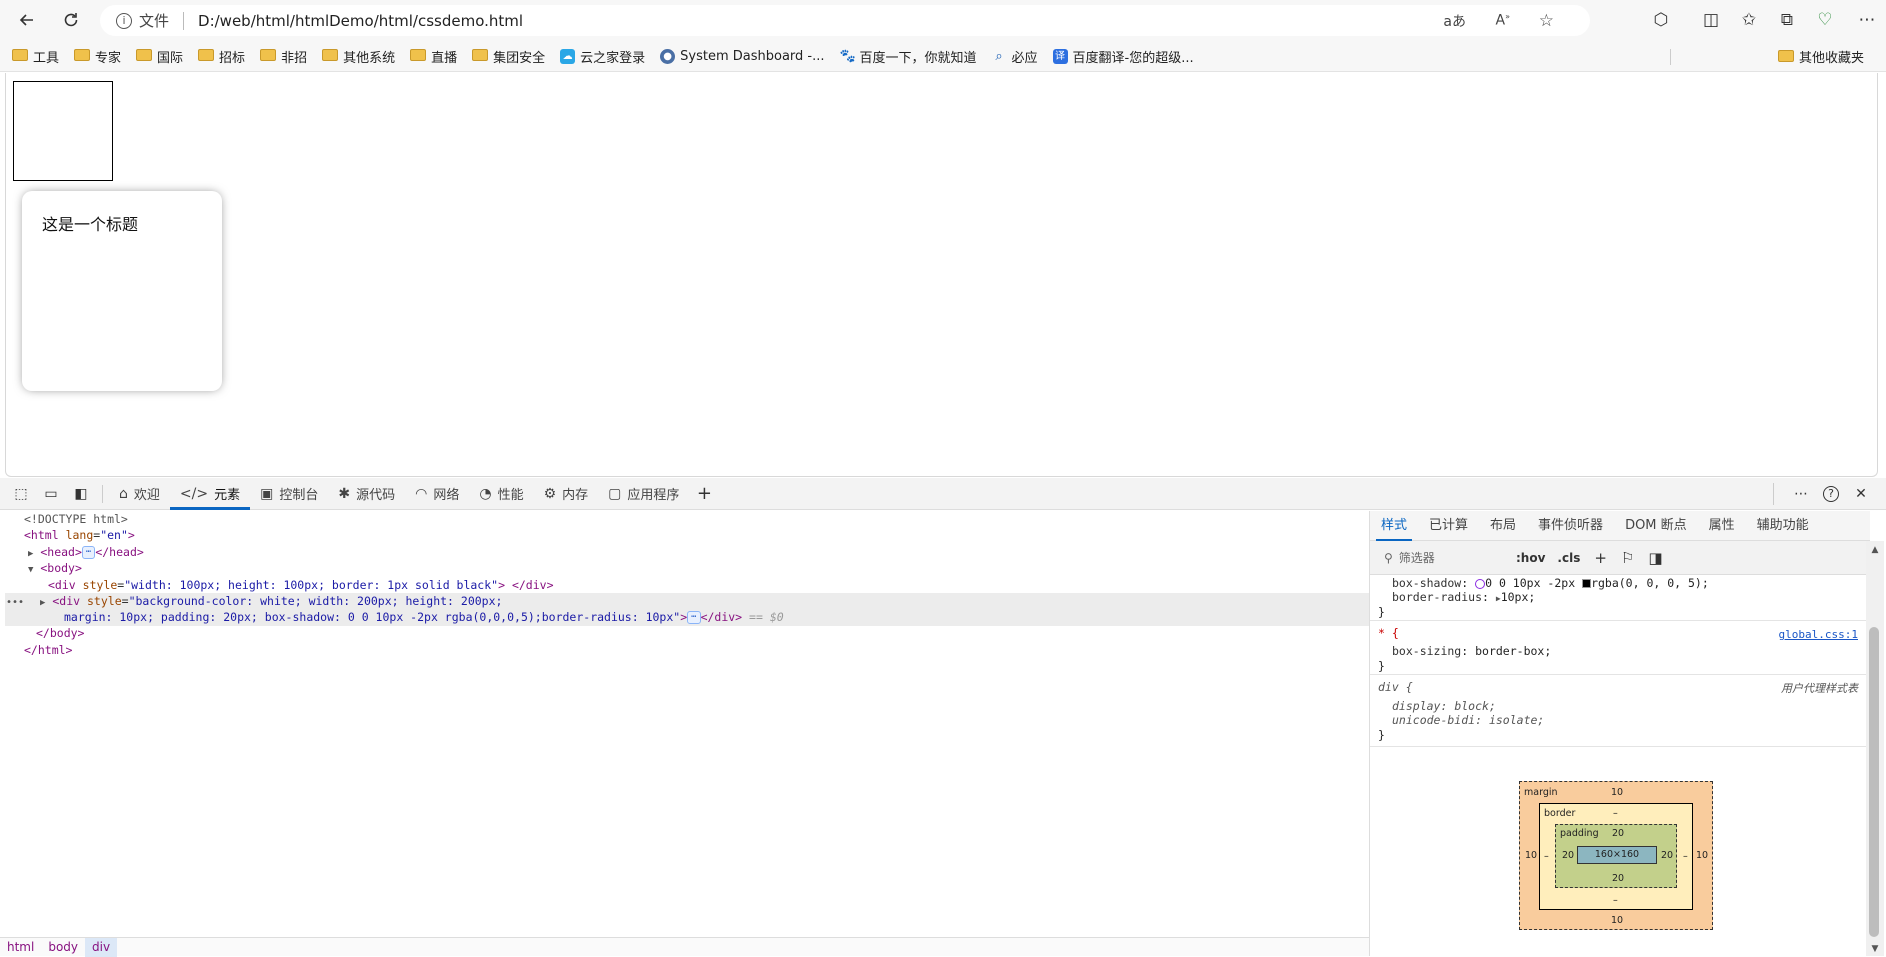 Image resolution: width=1886 pixels, height=957 pixels. What do you see at coordinates (55, 569) in the screenshot?
I see `dom-node-body: ▼ <body>` at bounding box center [55, 569].